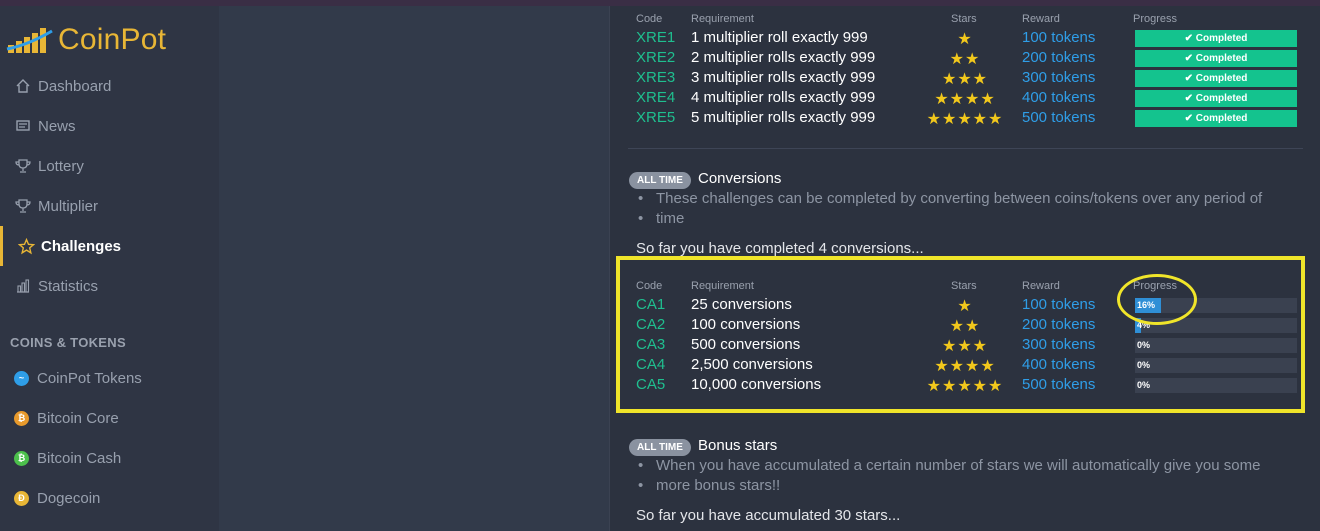 This screenshot has width=1320, height=531. I want to click on sidebar-item-dashboard: Dashboard, so click(109, 86).